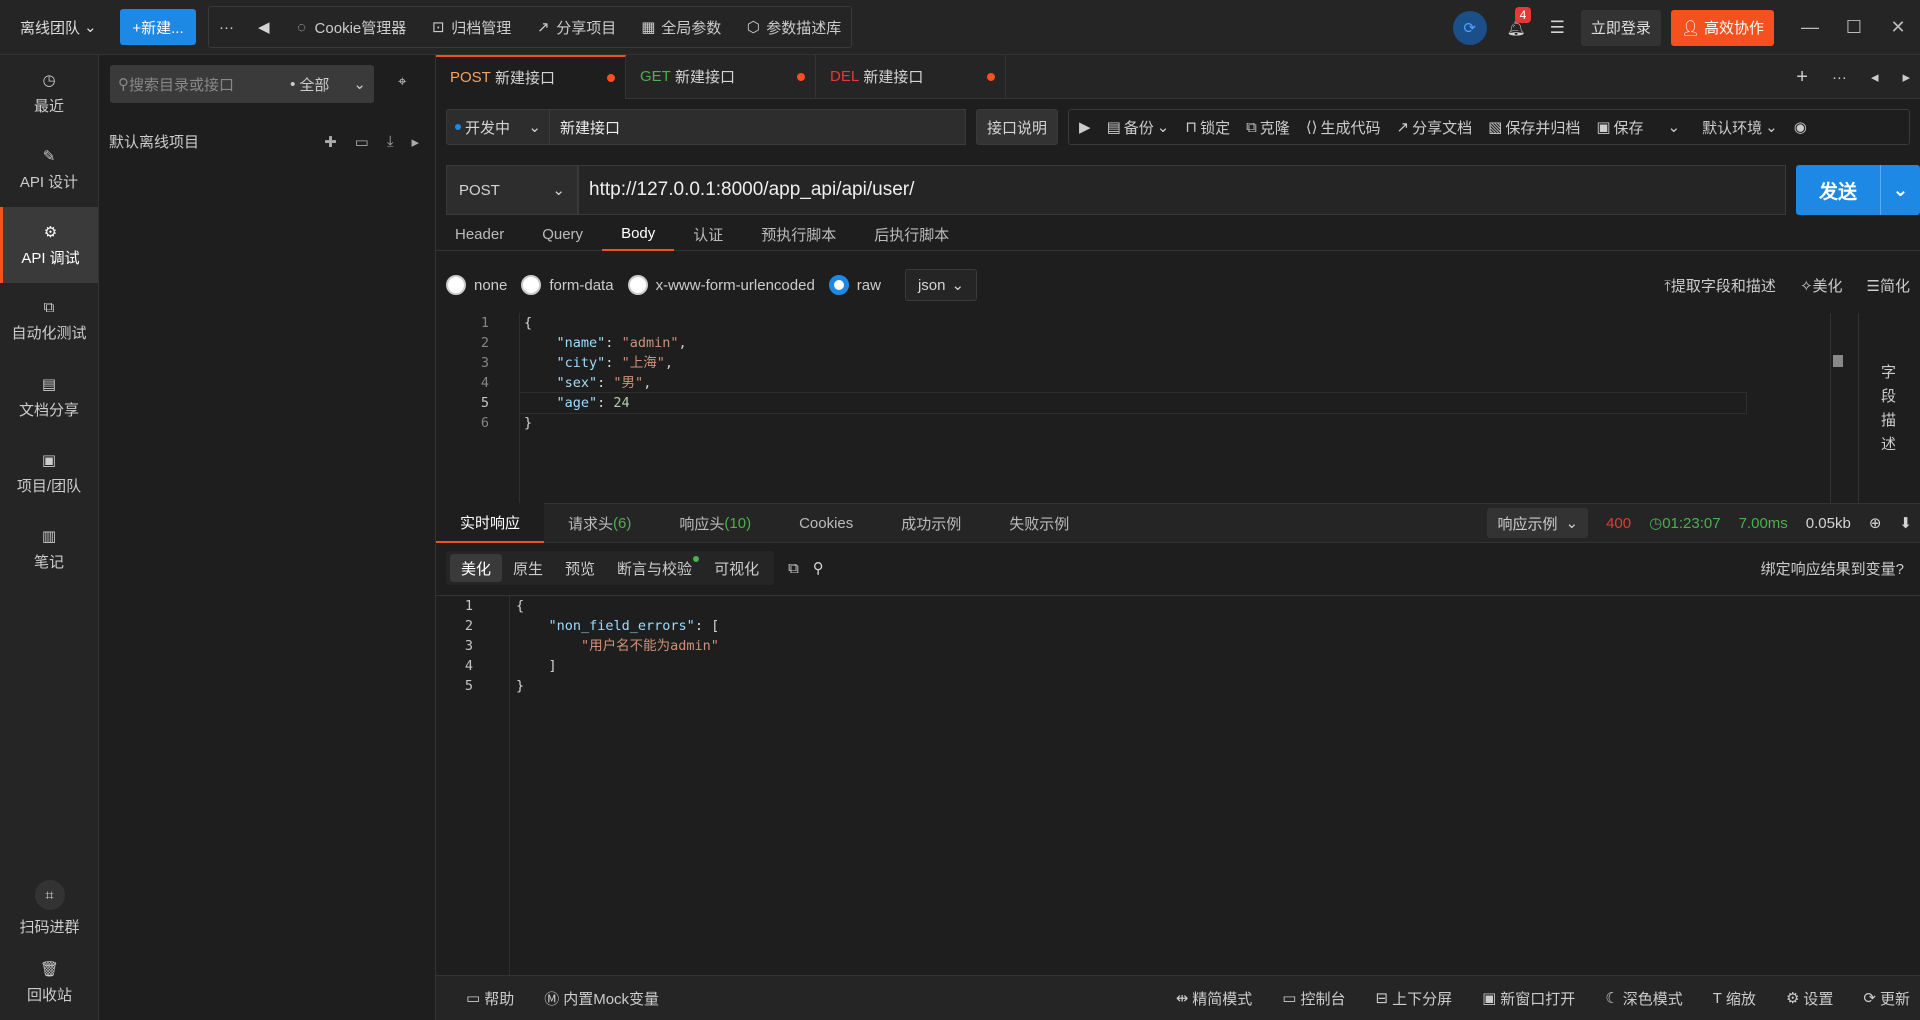  I want to click on tab-get: GET 新建接口, so click(721, 76).